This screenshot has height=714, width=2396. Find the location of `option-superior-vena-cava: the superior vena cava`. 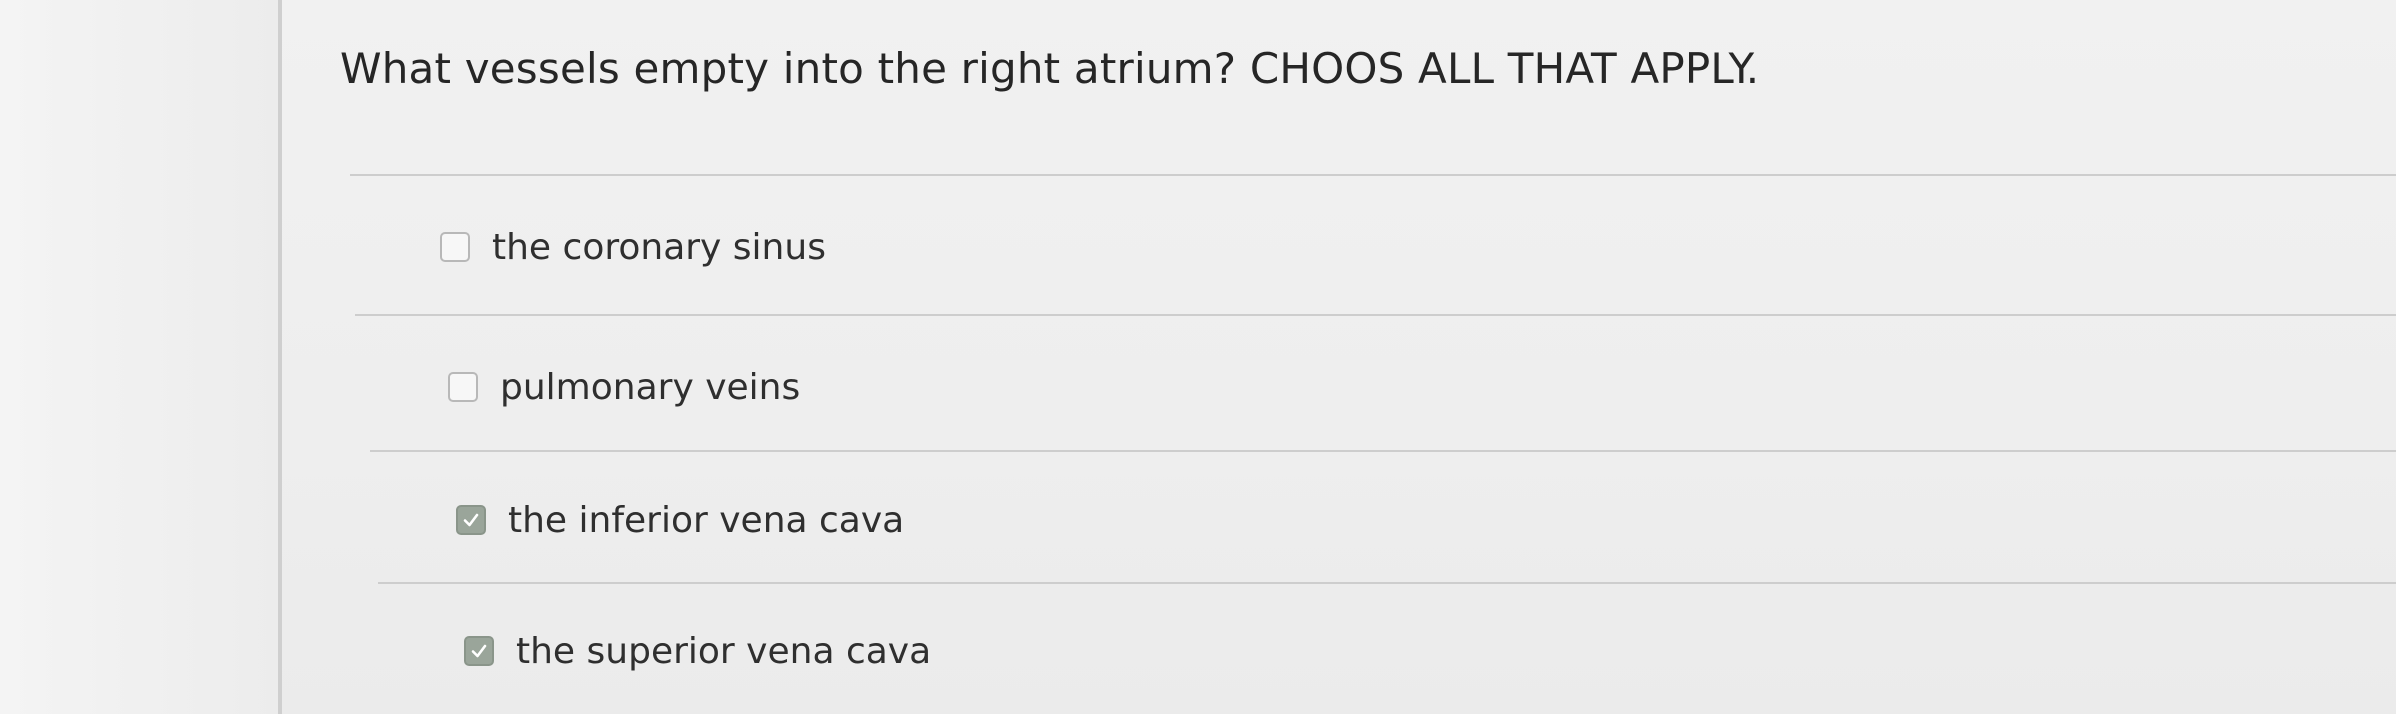

option-superior-vena-cava: the superior vena cava is located at coordinates (697, 651).